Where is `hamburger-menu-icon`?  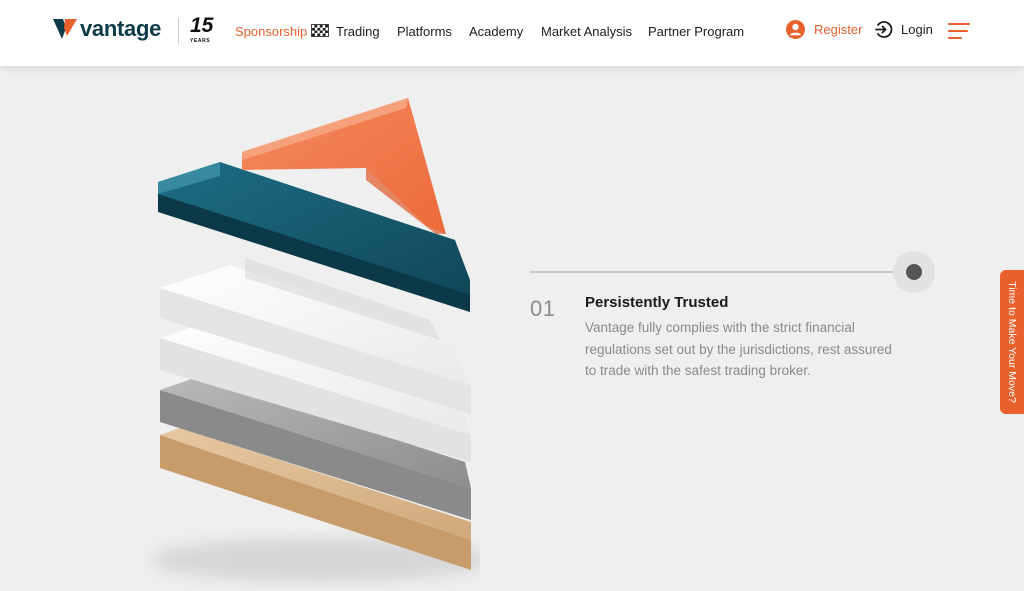
hamburger-menu-icon is located at coordinates (959, 31).